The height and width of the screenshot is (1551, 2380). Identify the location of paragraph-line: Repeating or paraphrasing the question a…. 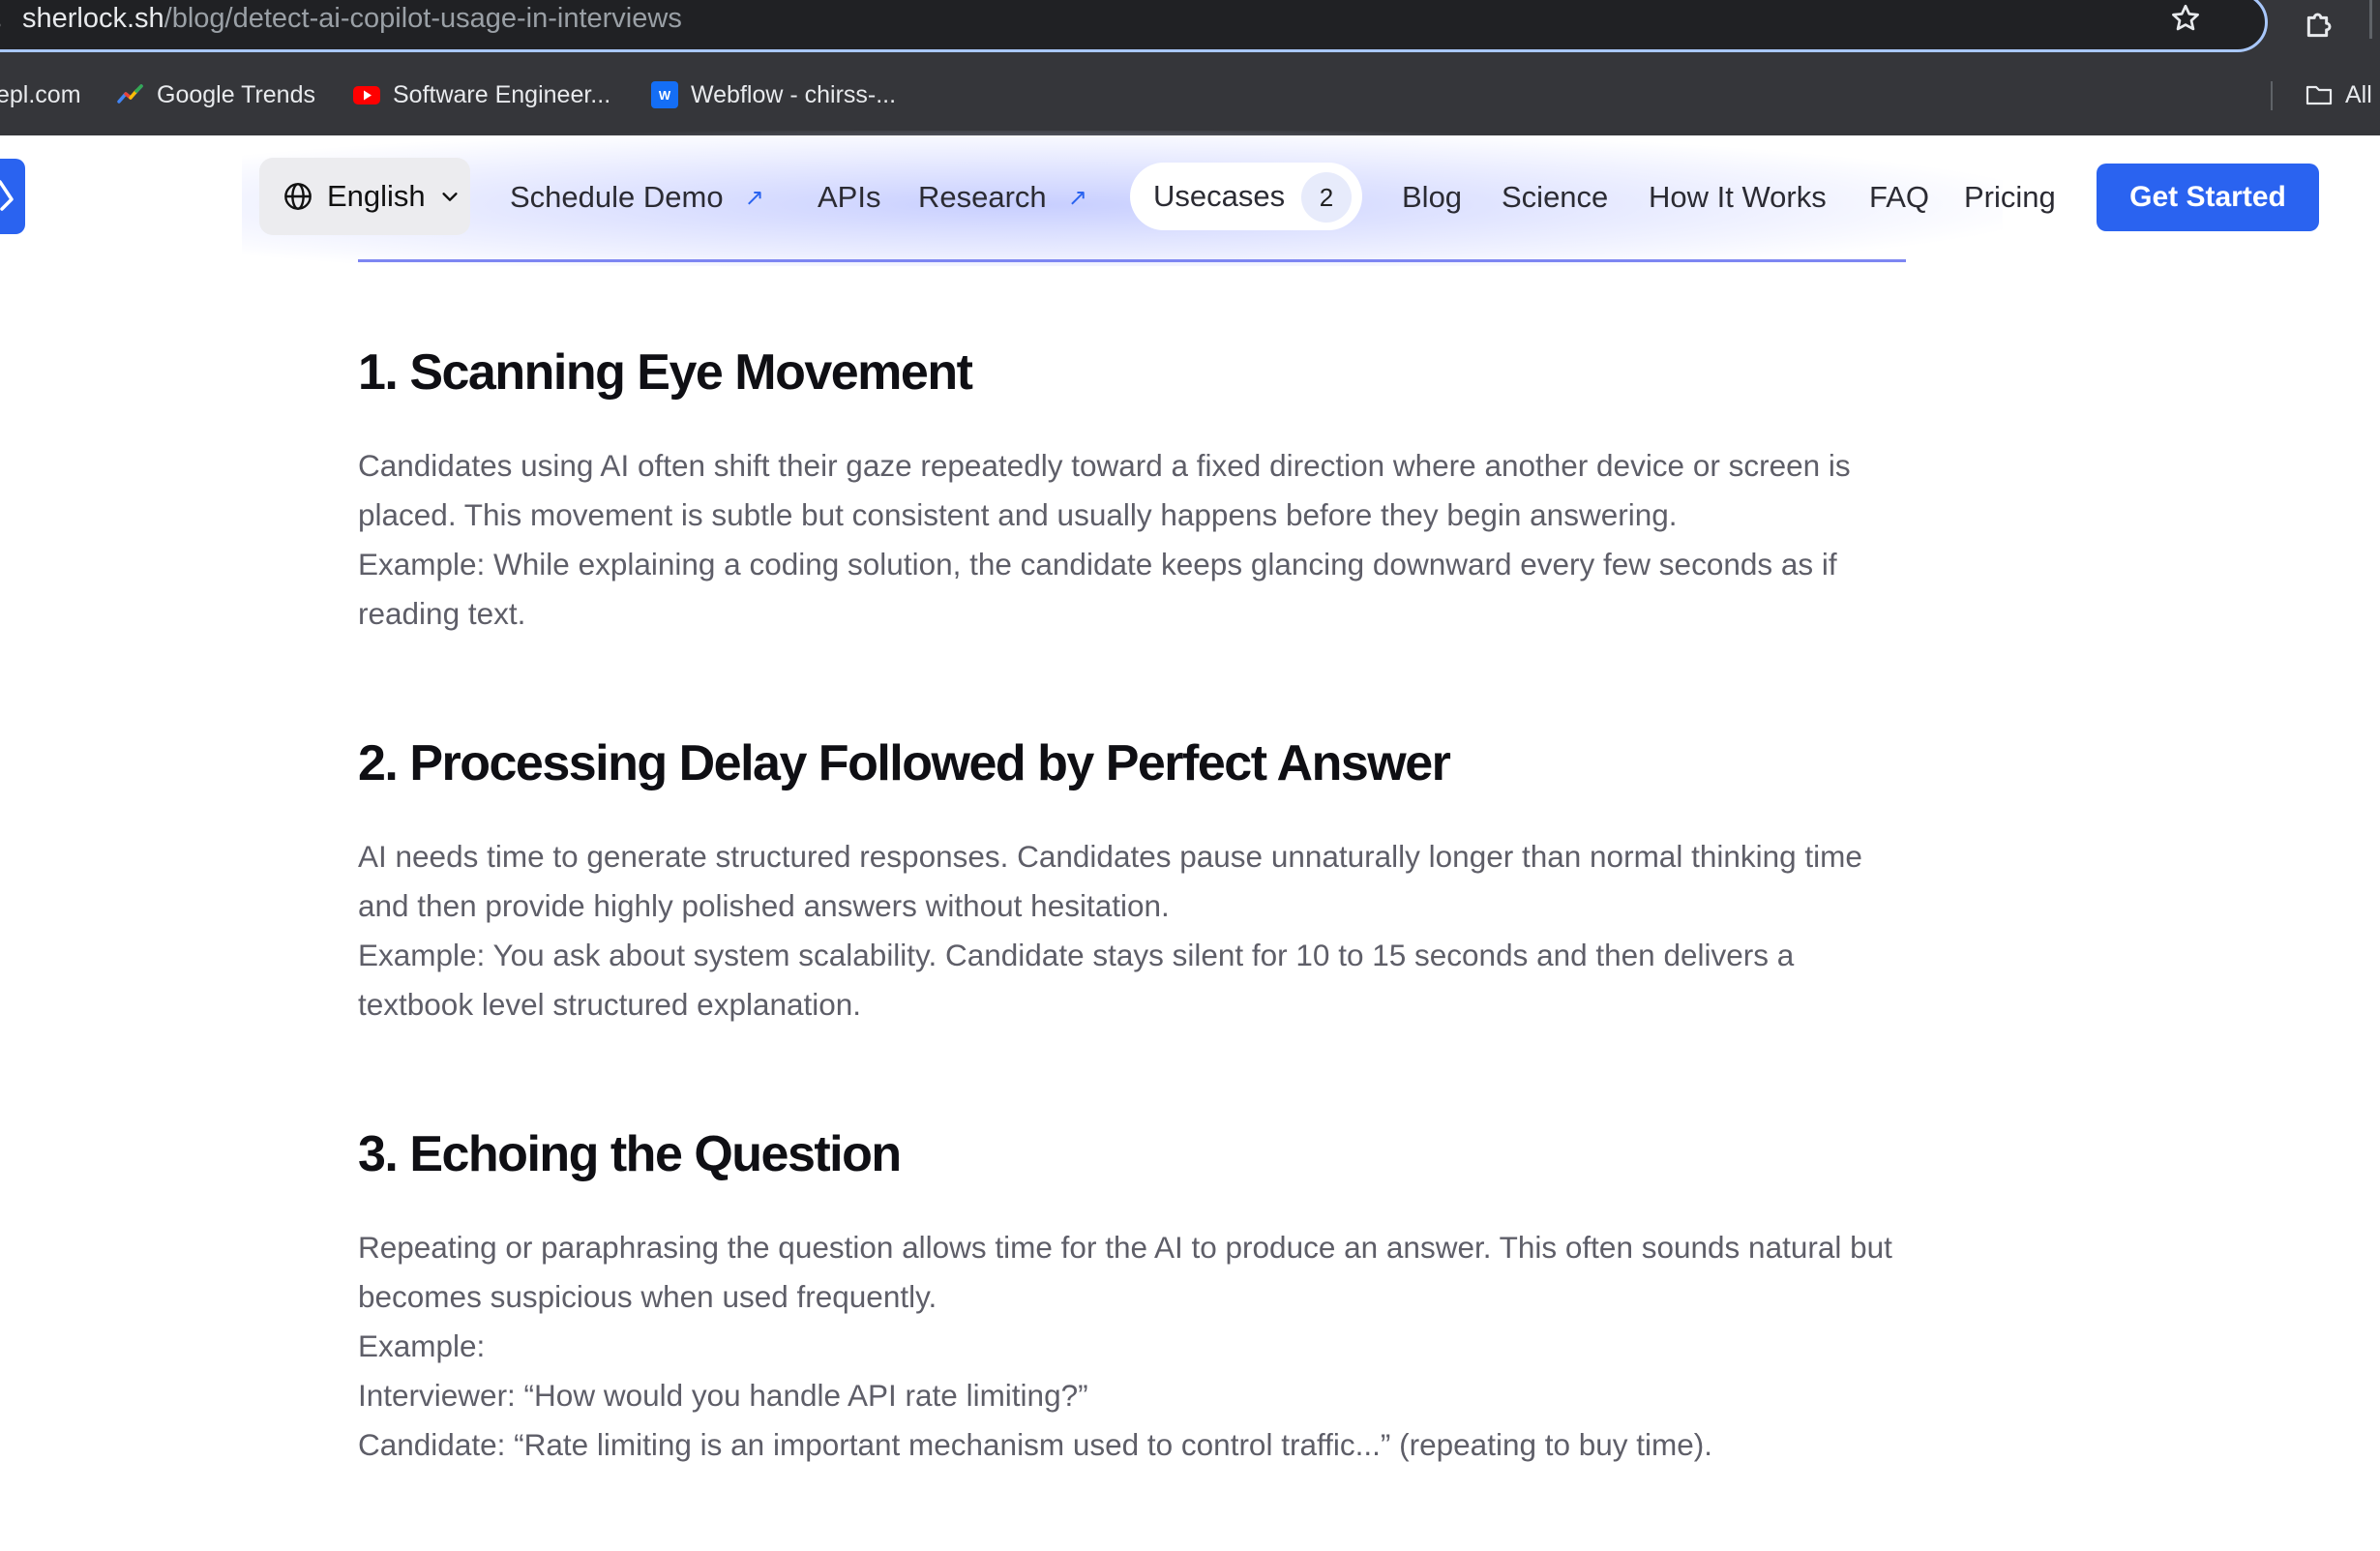
(1125, 1272).